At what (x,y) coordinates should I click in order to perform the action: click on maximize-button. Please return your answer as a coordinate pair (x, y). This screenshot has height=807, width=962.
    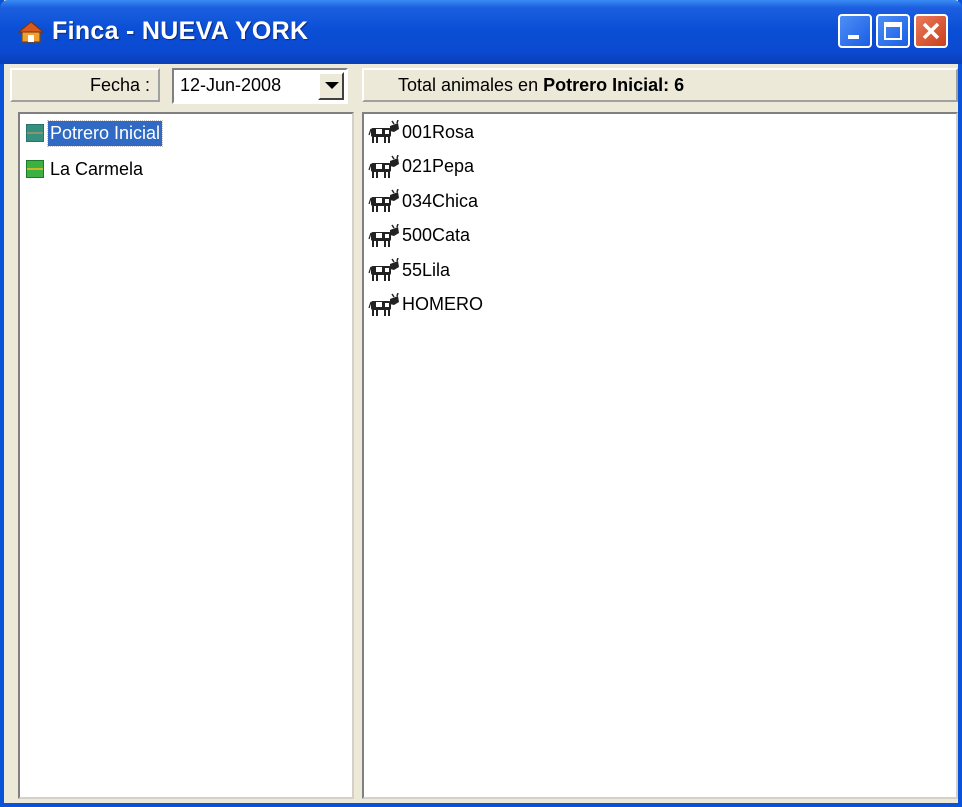
    Looking at the image, I should click on (893, 31).